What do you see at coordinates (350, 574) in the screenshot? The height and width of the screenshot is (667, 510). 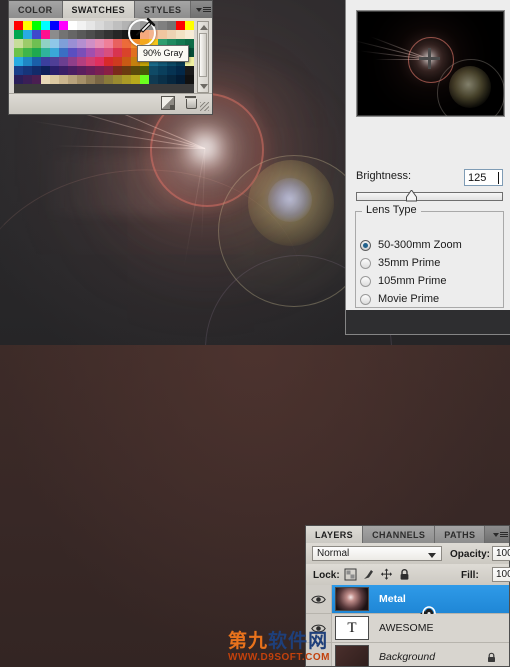 I see `lock-transparency-icon` at bounding box center [350, 574].